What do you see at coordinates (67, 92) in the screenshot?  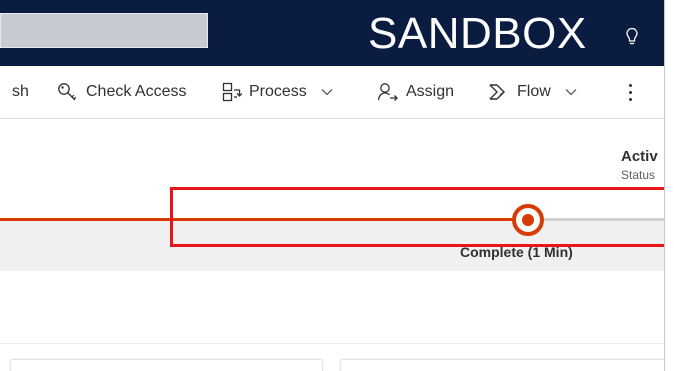 I see `key-icon` at bounding box center [67, 92].